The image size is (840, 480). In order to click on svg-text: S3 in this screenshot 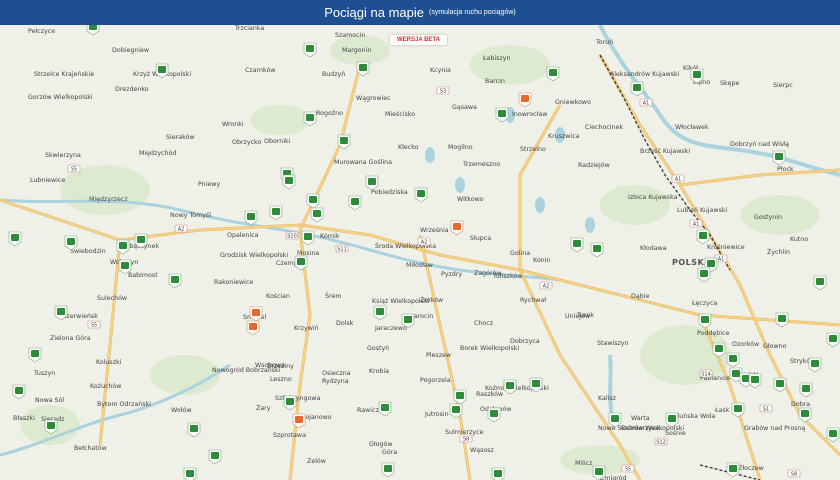, I will do `click(443, 92)`.